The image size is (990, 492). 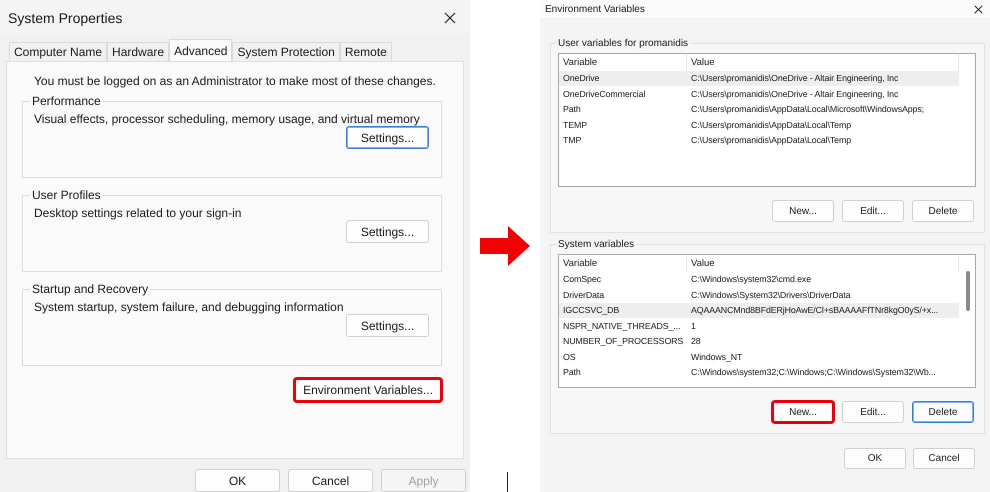 I want to click on variable-name: OneDrive, so click(x=581, y=78).